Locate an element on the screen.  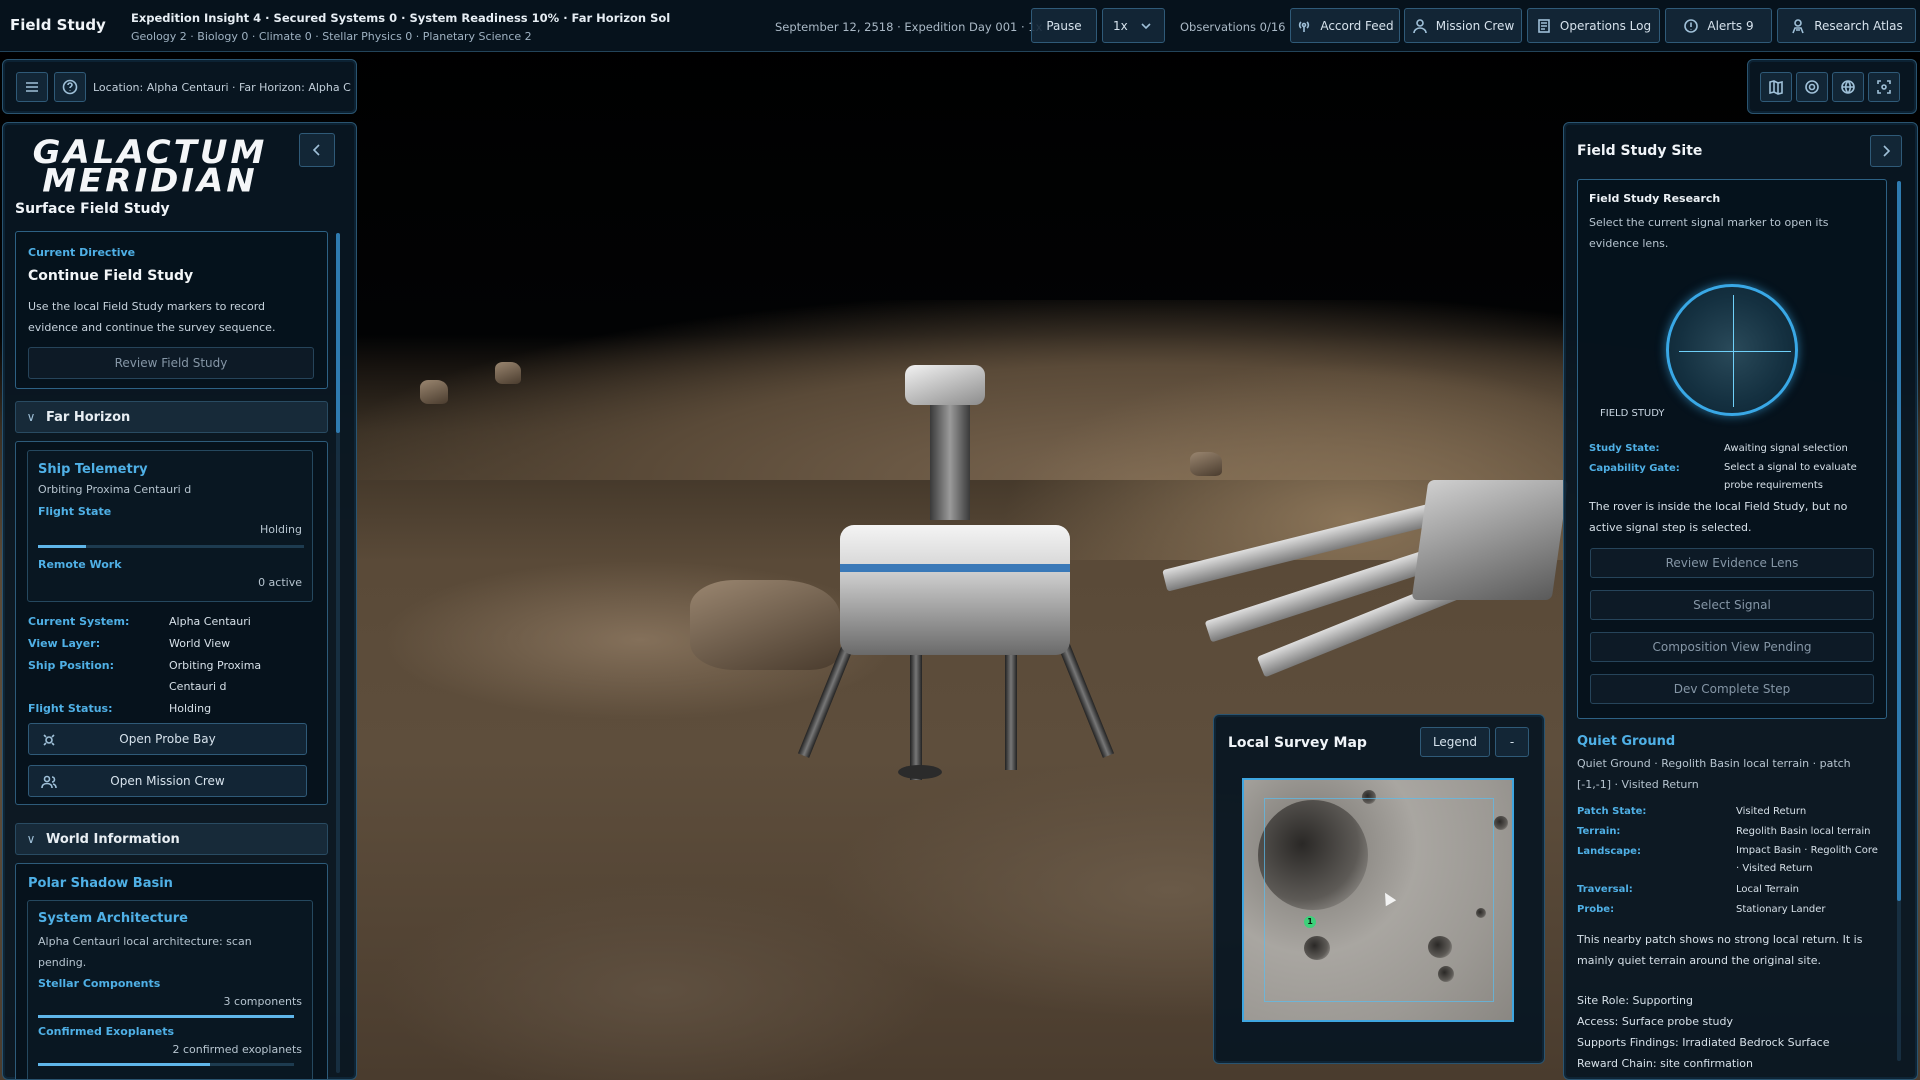
collapse-left-panel-button is located at coordinates (317, 150).